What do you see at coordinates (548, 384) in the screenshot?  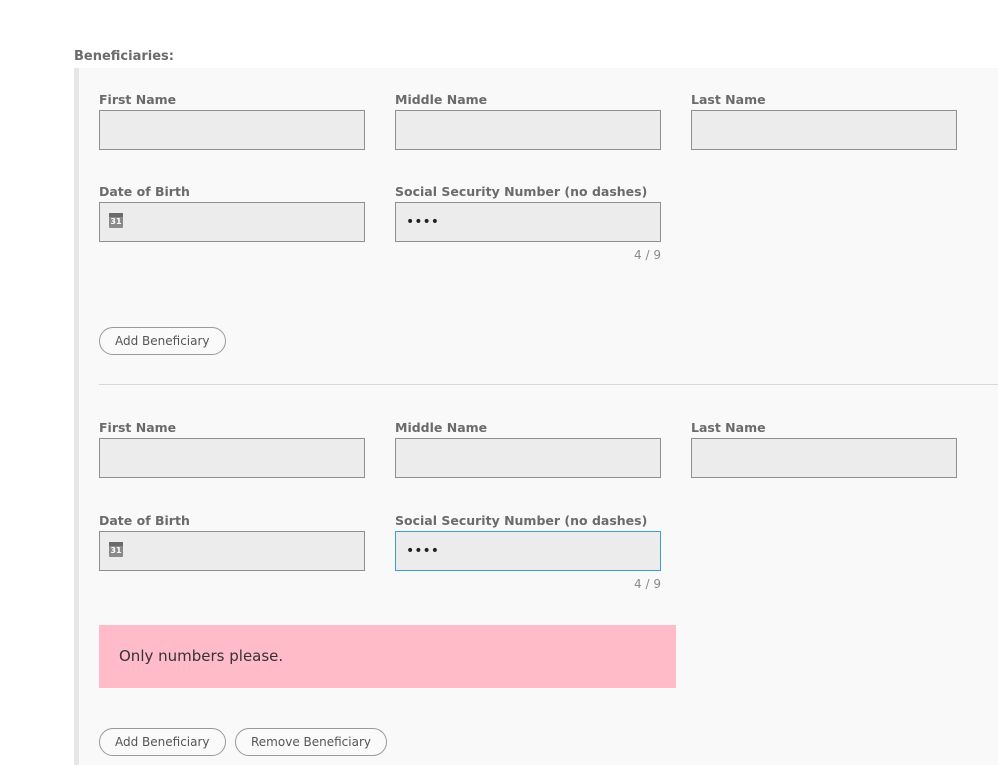 I see `beneficiary-divider` at bounding box center [548, 384].